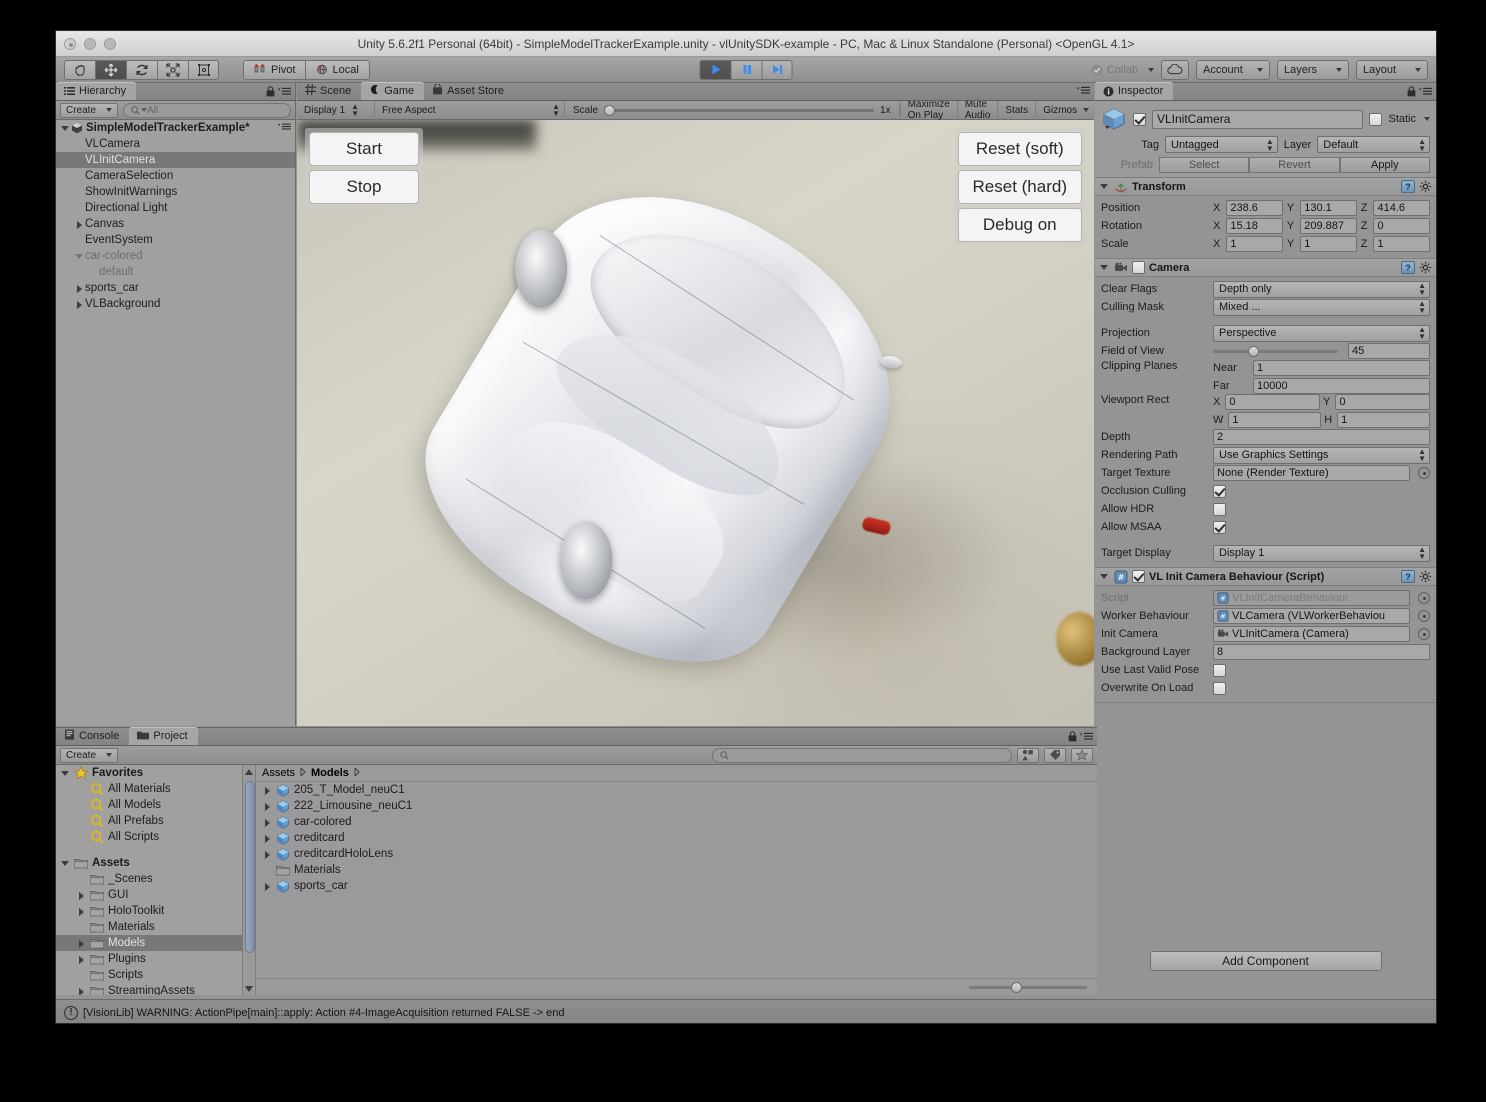 The image size is (1486, 1102). I want to click on mute-audio-toggle: Mute Audio, so click(977, 110).